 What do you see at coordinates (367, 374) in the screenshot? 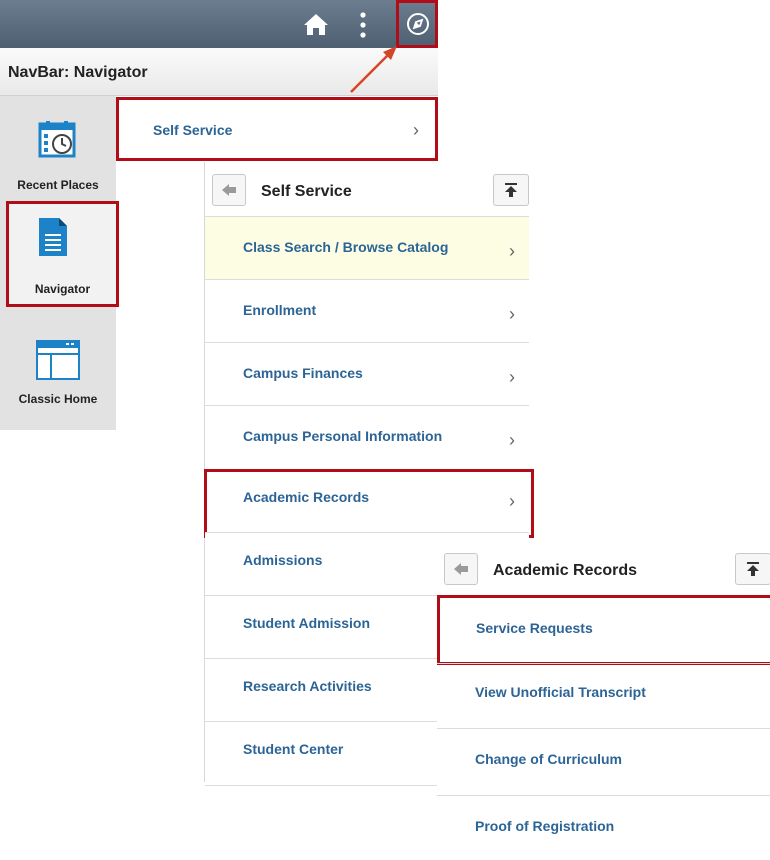
I see `menu-item-campus-finances: Campus Finances ›` at bounding box center [367, 374].